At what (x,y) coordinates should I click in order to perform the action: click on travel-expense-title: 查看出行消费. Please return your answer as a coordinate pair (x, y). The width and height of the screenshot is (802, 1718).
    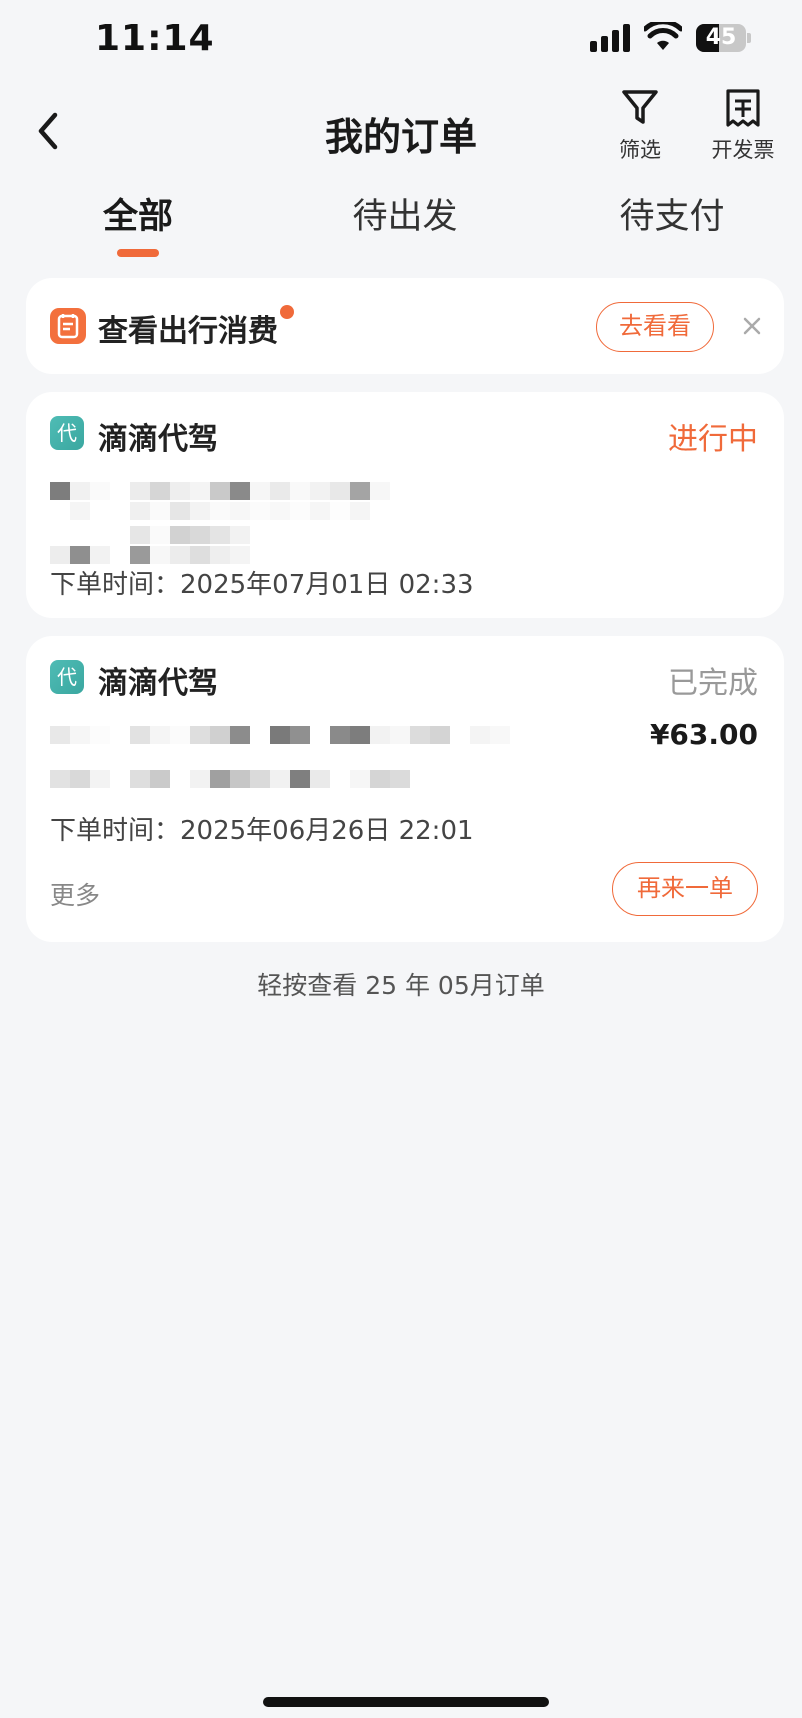
    Looking at the image, I should click on (188, 331).